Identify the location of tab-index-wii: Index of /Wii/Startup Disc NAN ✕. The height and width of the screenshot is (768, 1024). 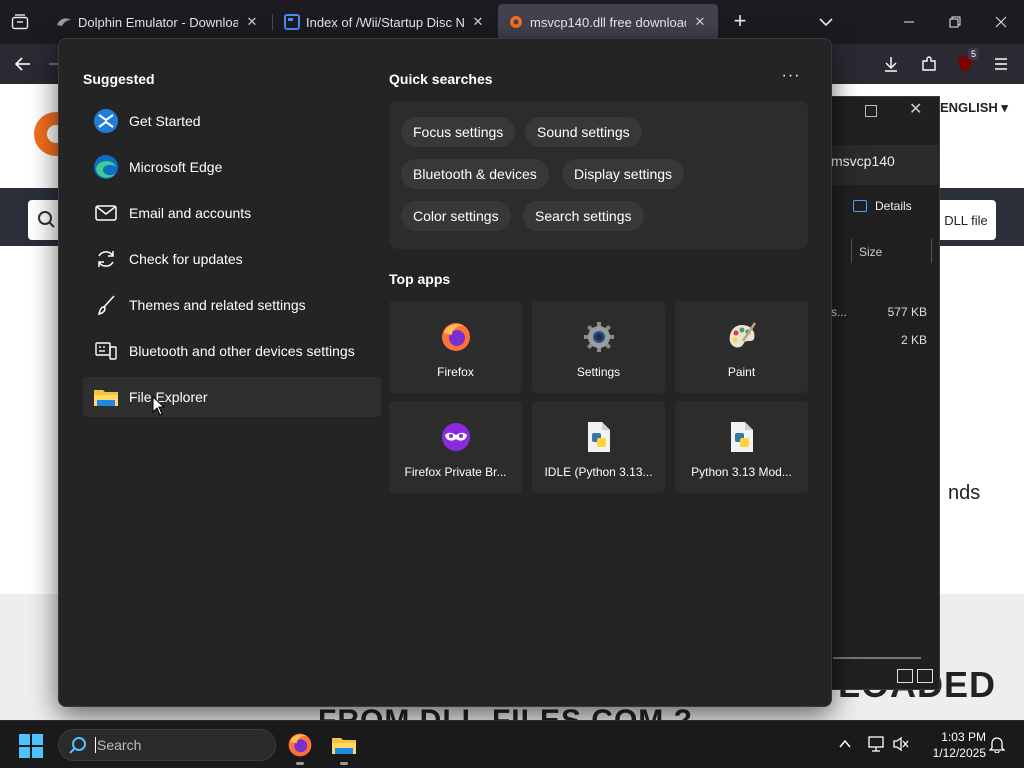
(385, 22).